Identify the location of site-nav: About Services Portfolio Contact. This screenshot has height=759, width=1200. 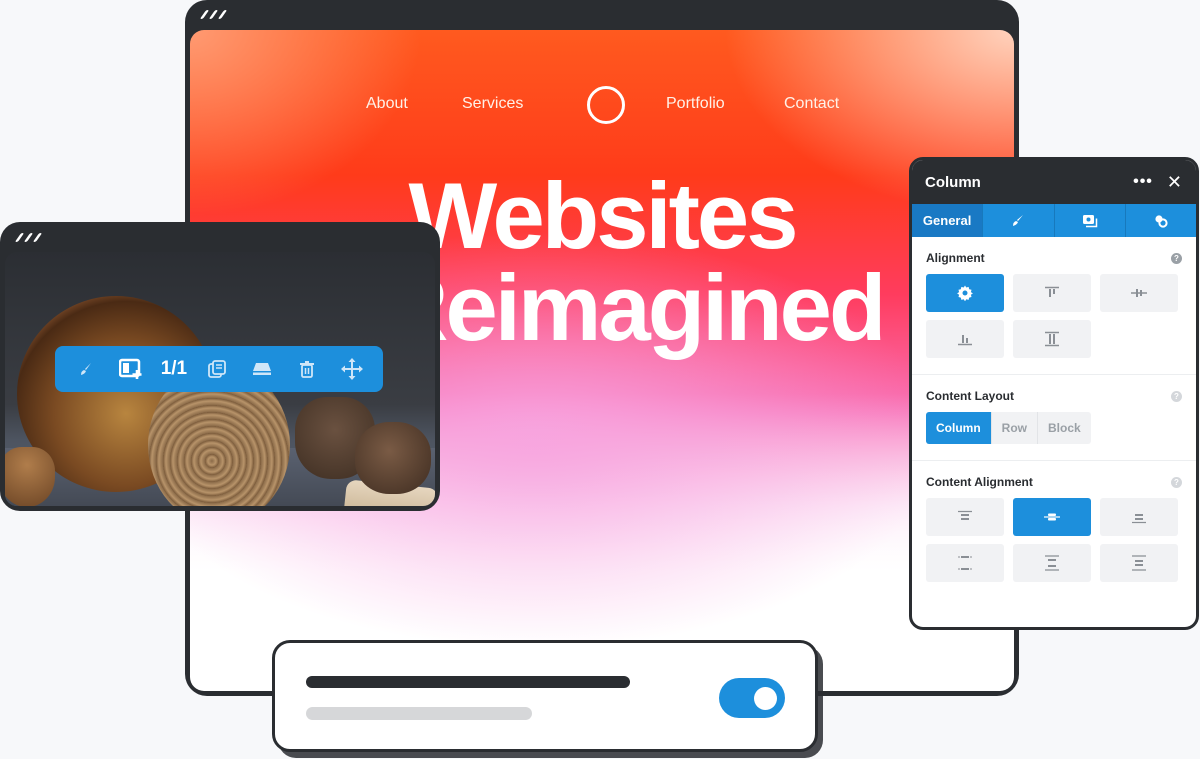
(602, 105).